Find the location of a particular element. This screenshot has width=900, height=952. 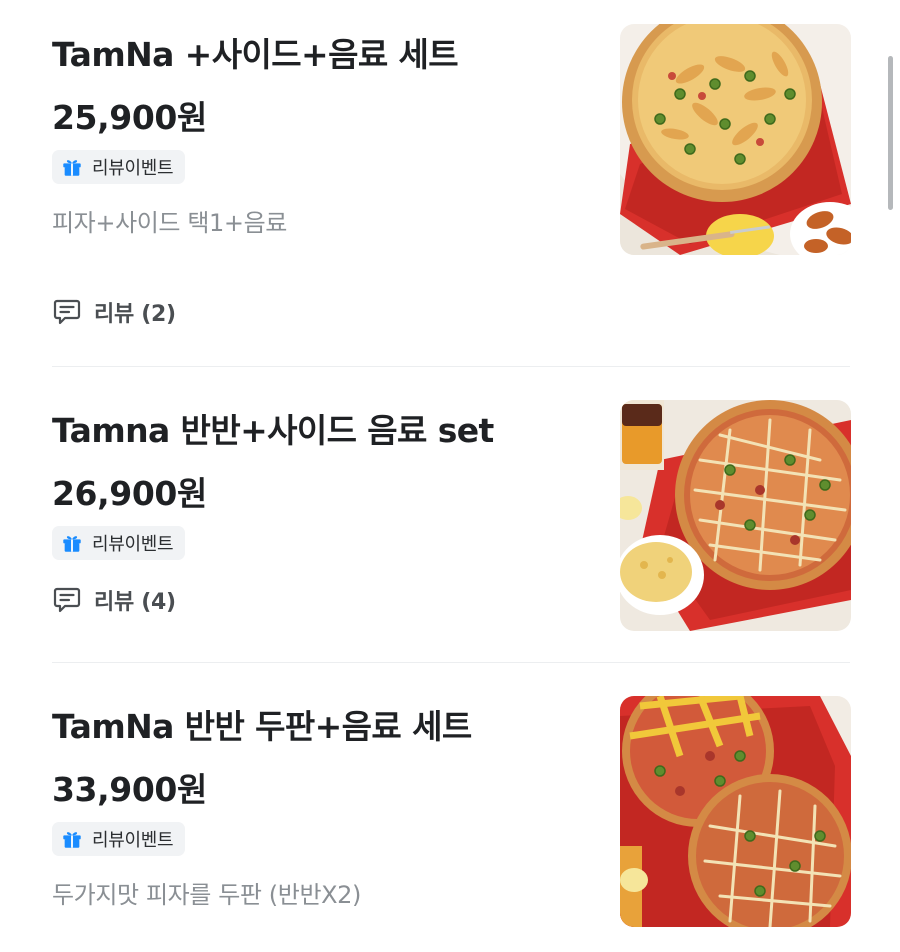

scrollbar is located at coordinates (890, 133).